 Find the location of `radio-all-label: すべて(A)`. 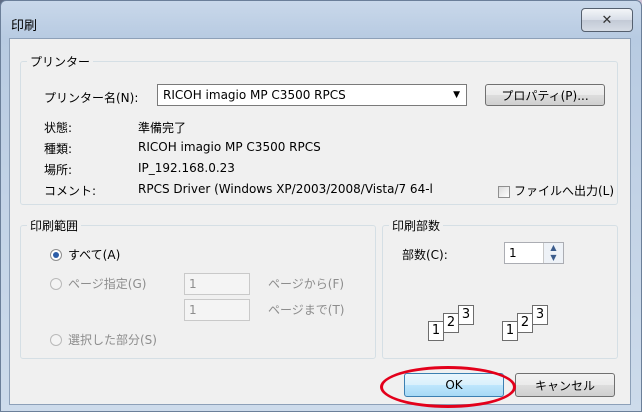

radio-all-label: すべて(A) is located at coordinates (94, 254).